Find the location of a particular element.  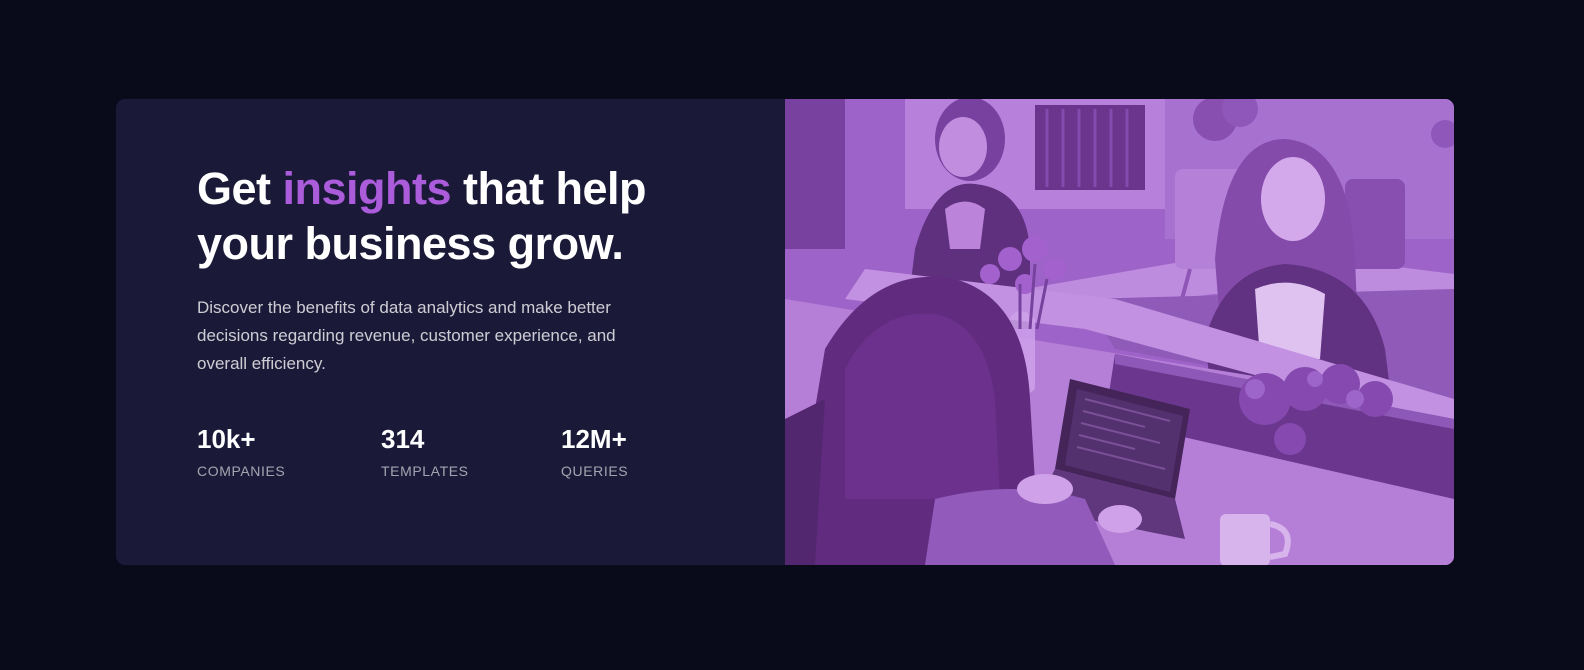

stat-value: 12M+ is located at coordinates (594, 439).